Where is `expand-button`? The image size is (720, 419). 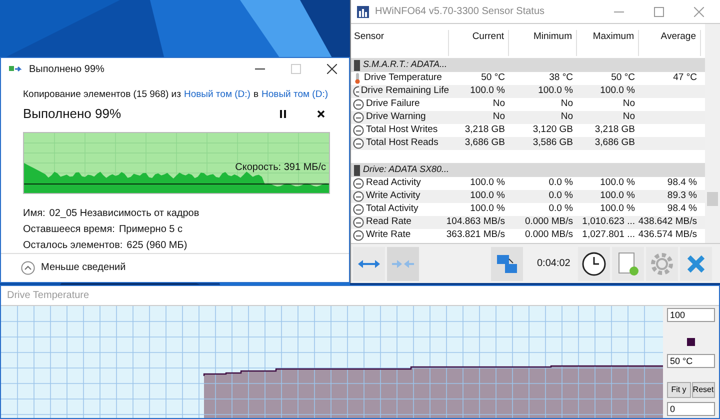 expand-button is located at coordinates (369, 263).